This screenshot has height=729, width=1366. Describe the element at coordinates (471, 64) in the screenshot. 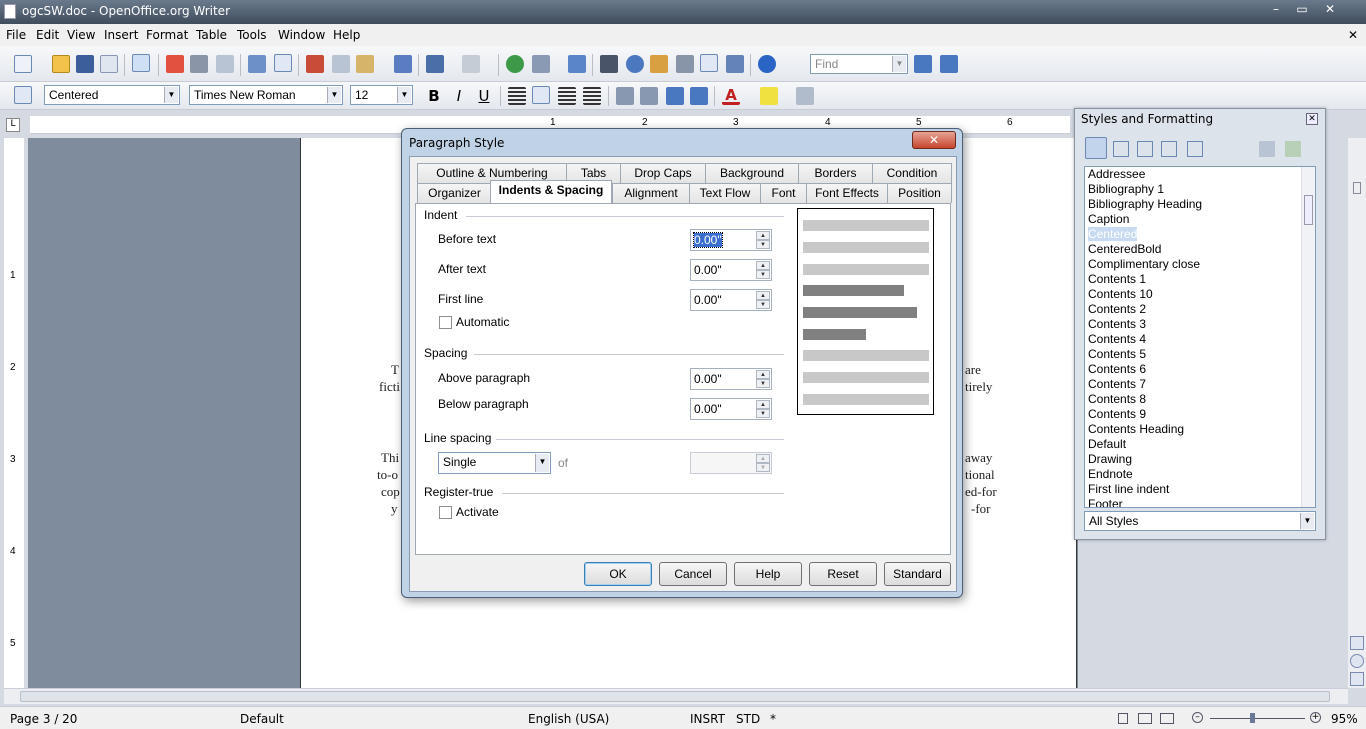

I see `redo-icon` at that location.